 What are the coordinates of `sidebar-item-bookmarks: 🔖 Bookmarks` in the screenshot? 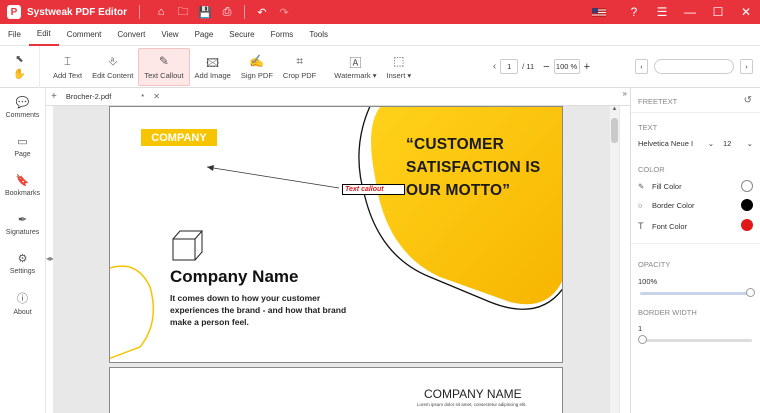 It's located at (22, 185).